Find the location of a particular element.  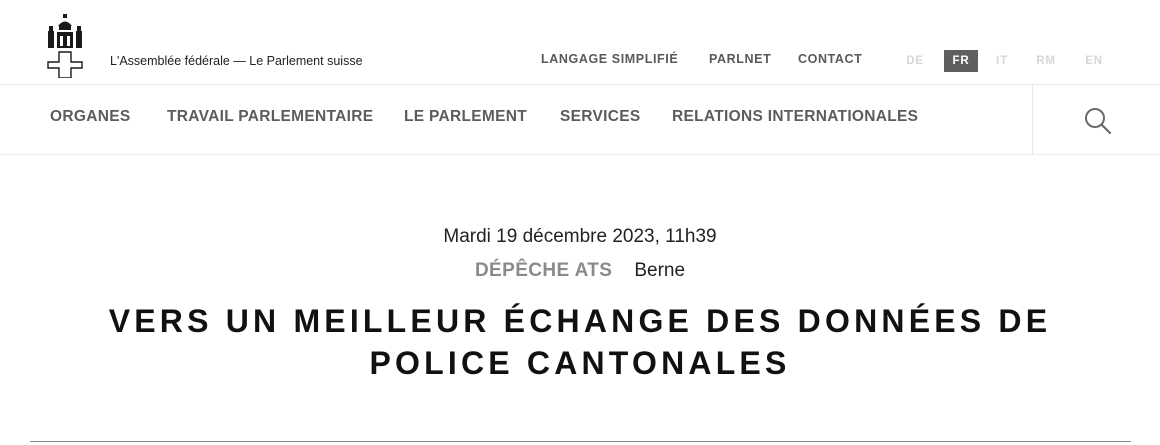

nav-divider is located at coordinates (1032, 120).